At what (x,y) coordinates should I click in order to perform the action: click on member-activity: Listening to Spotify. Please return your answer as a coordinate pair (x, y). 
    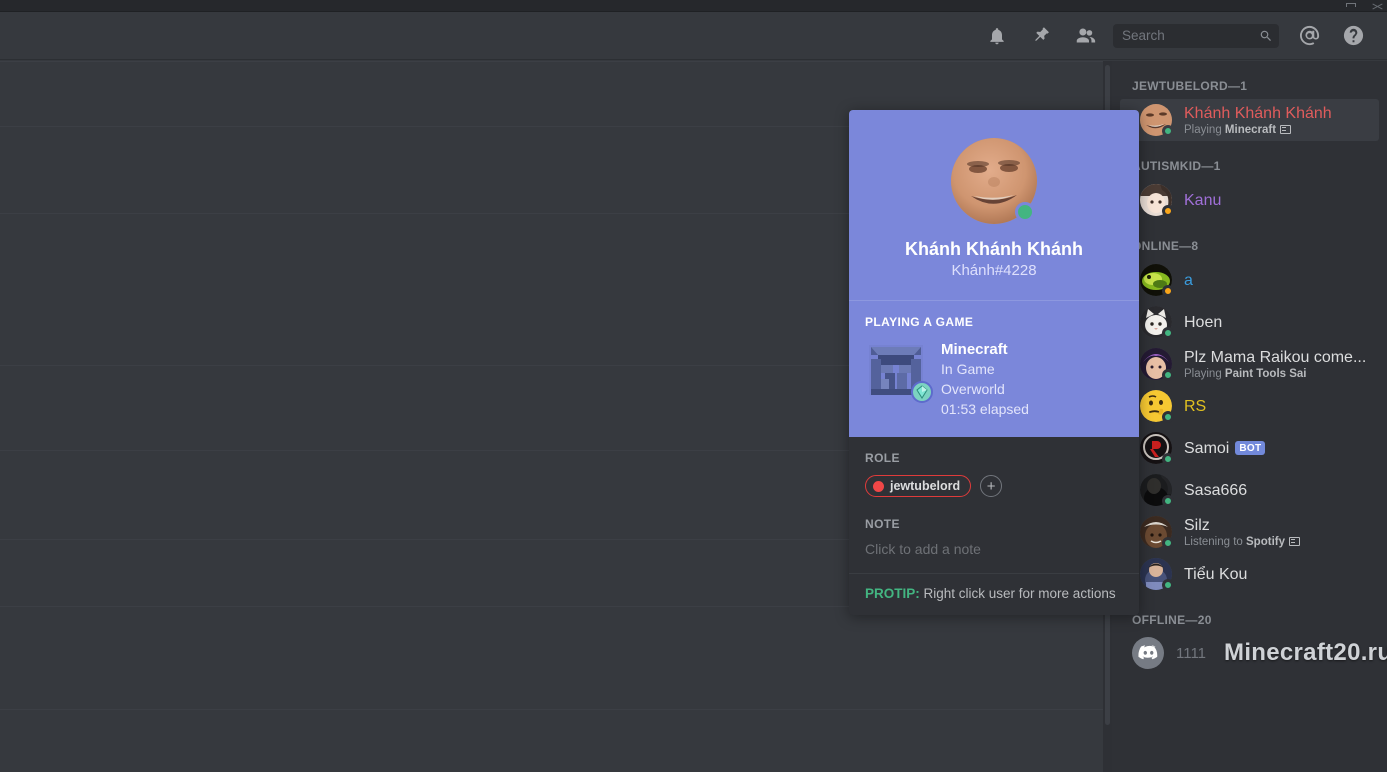
    Looking at the image, I should click on (1277, 542).